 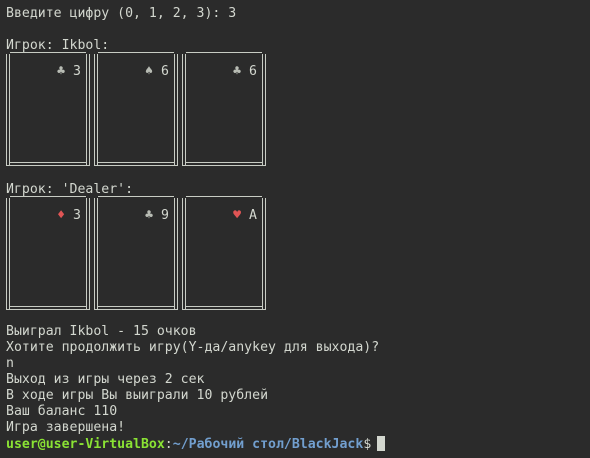 What do you see at coordinates (149, 71) in the screenshot?
I see `spade-suit-icon: ♠` at bounding box center [149, 71].